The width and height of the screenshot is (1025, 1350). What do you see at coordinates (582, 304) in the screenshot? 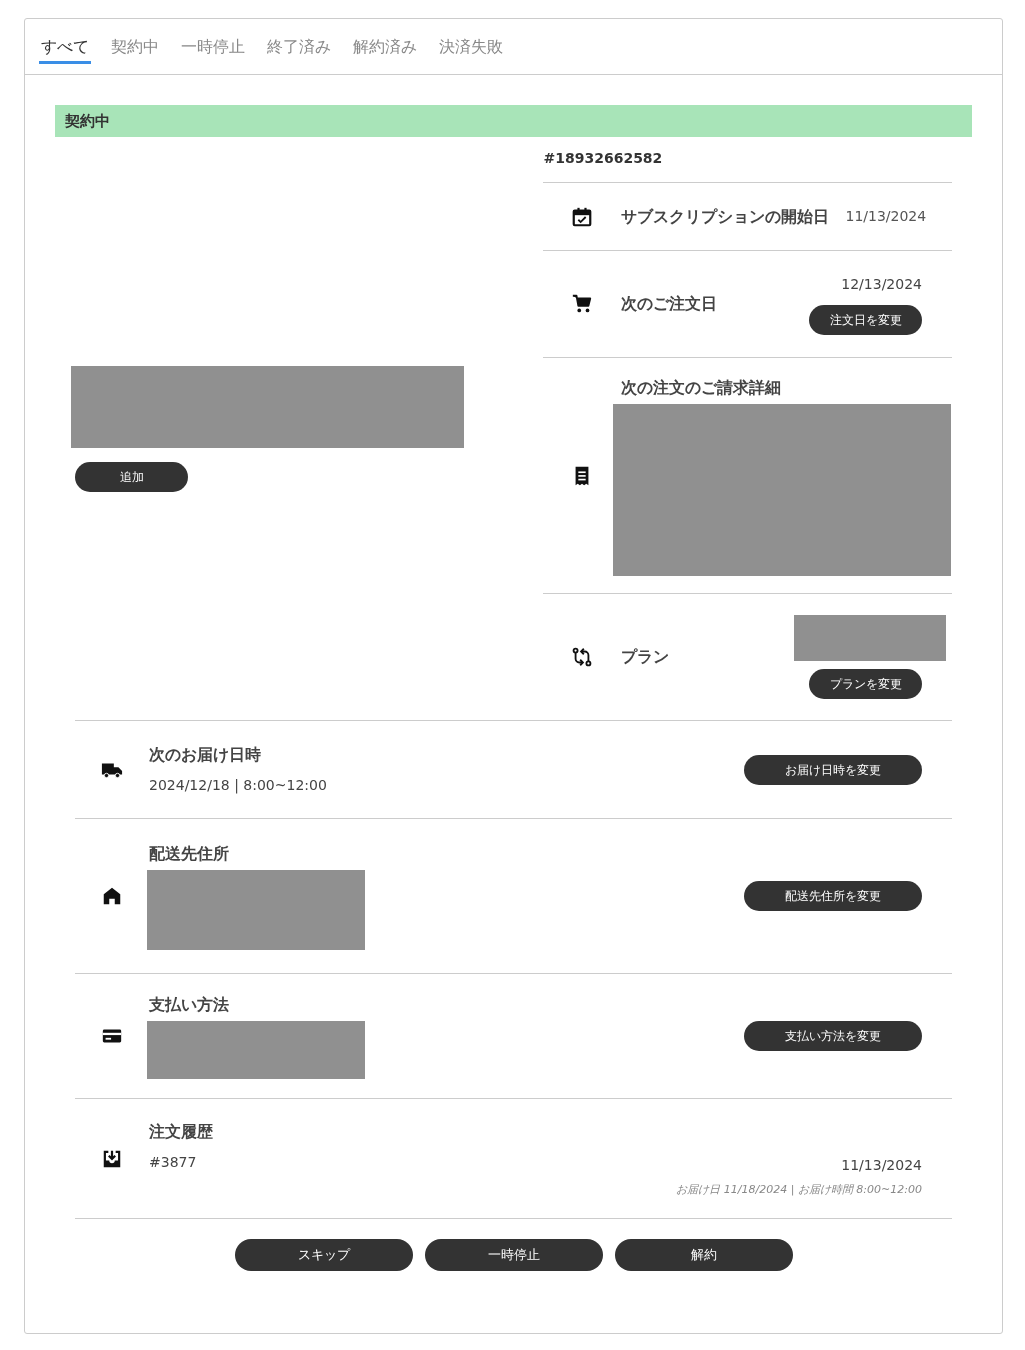
I see `cart-icon` at bounding box center [582, 304].